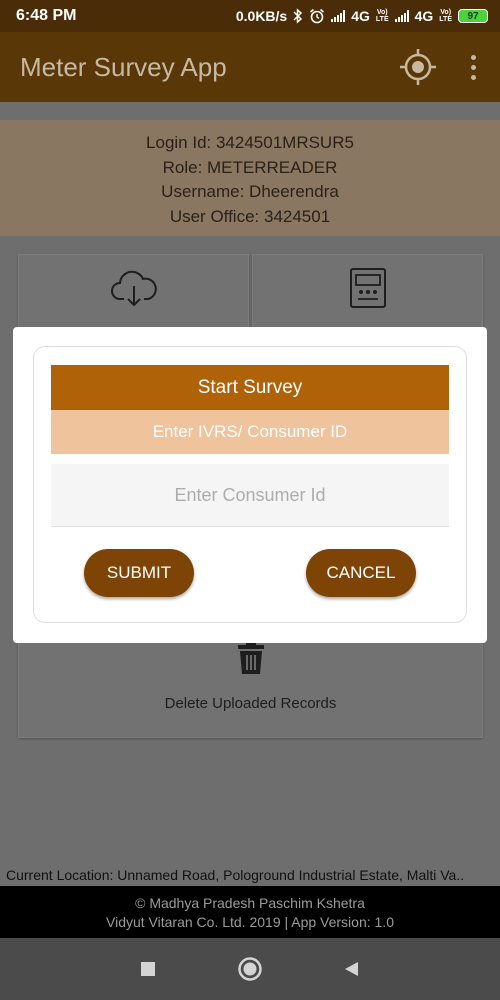  I want to click on status-time: 6:48 PM, so click(46, 15).